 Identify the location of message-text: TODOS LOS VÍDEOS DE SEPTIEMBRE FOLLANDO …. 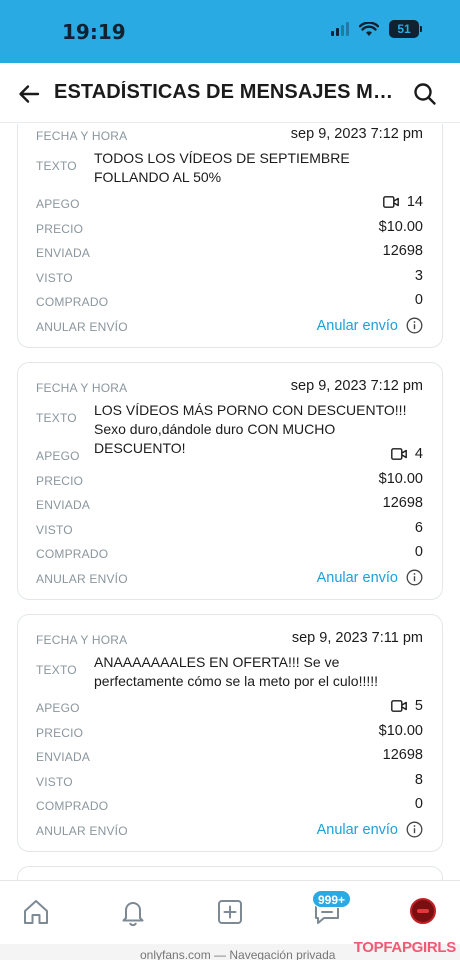
(222, 167).